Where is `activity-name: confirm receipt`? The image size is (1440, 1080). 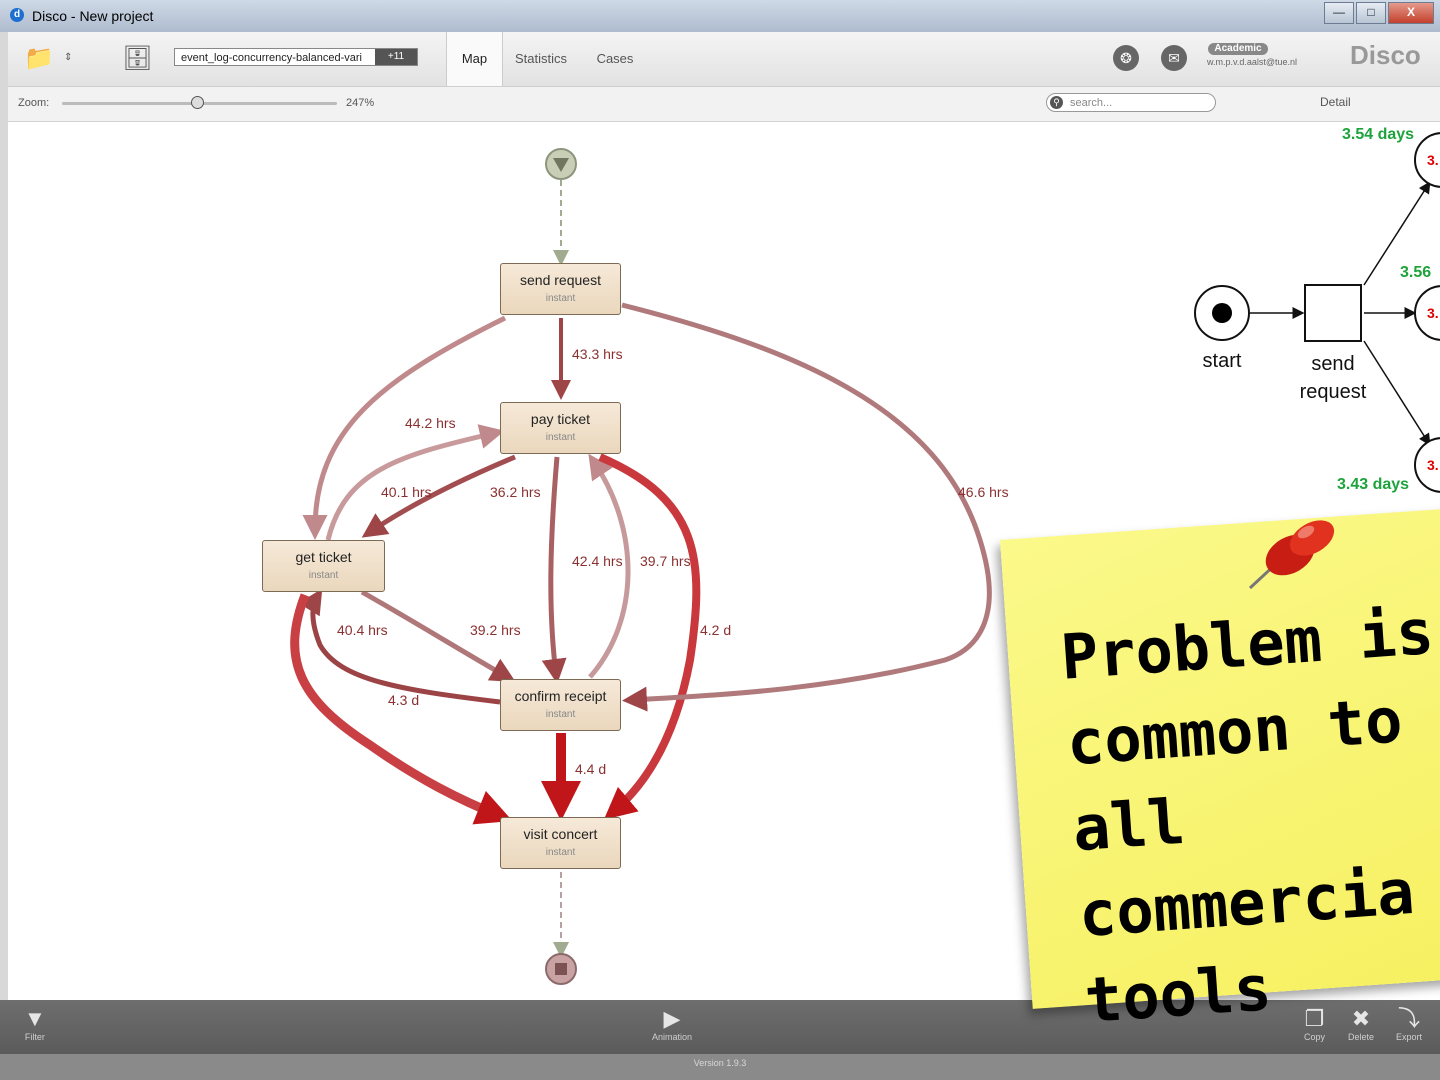
activity-name: confirm receipt is located at coordinates (560, 696).